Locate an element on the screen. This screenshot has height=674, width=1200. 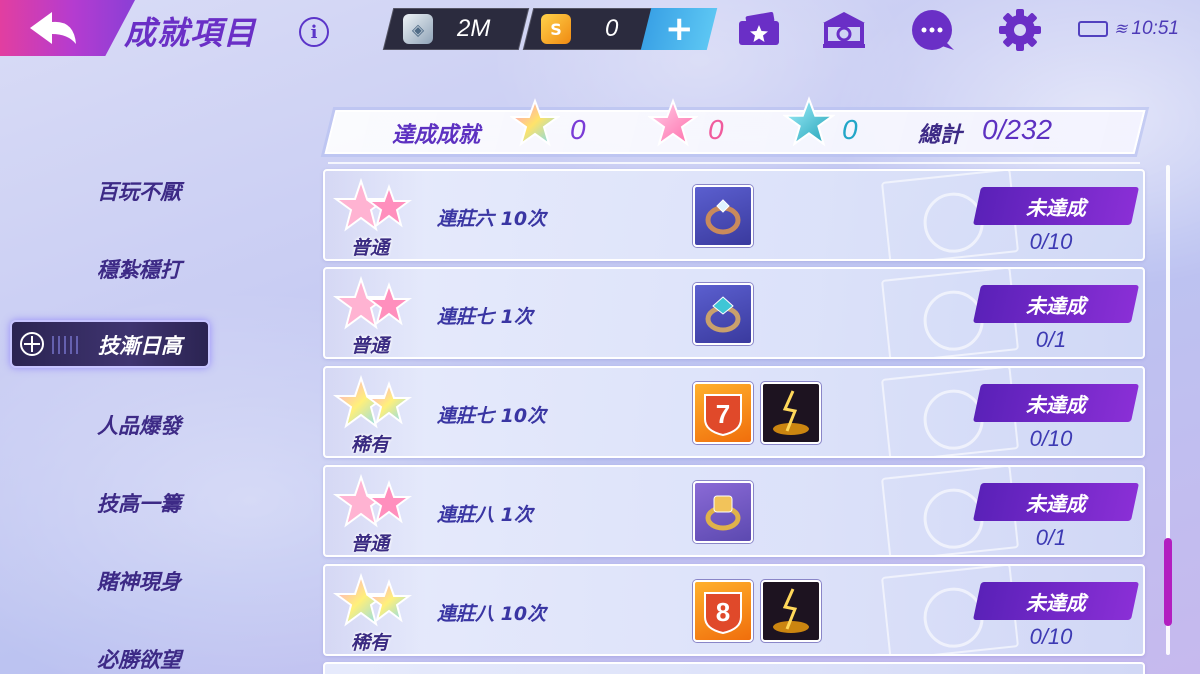
chat-bubble-icon is located at coordinates (932, 30).